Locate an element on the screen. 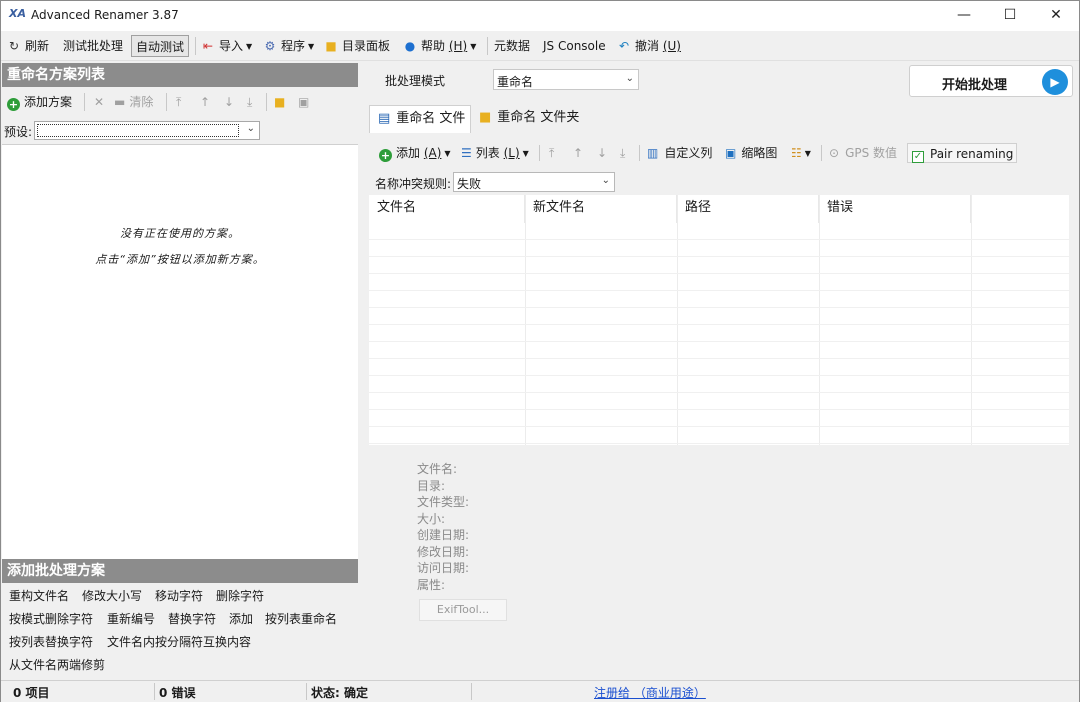 The height and width of the screenshot is (702, 1080). start-batch-label: 开始批处理 is located at coordinates (975, 85).